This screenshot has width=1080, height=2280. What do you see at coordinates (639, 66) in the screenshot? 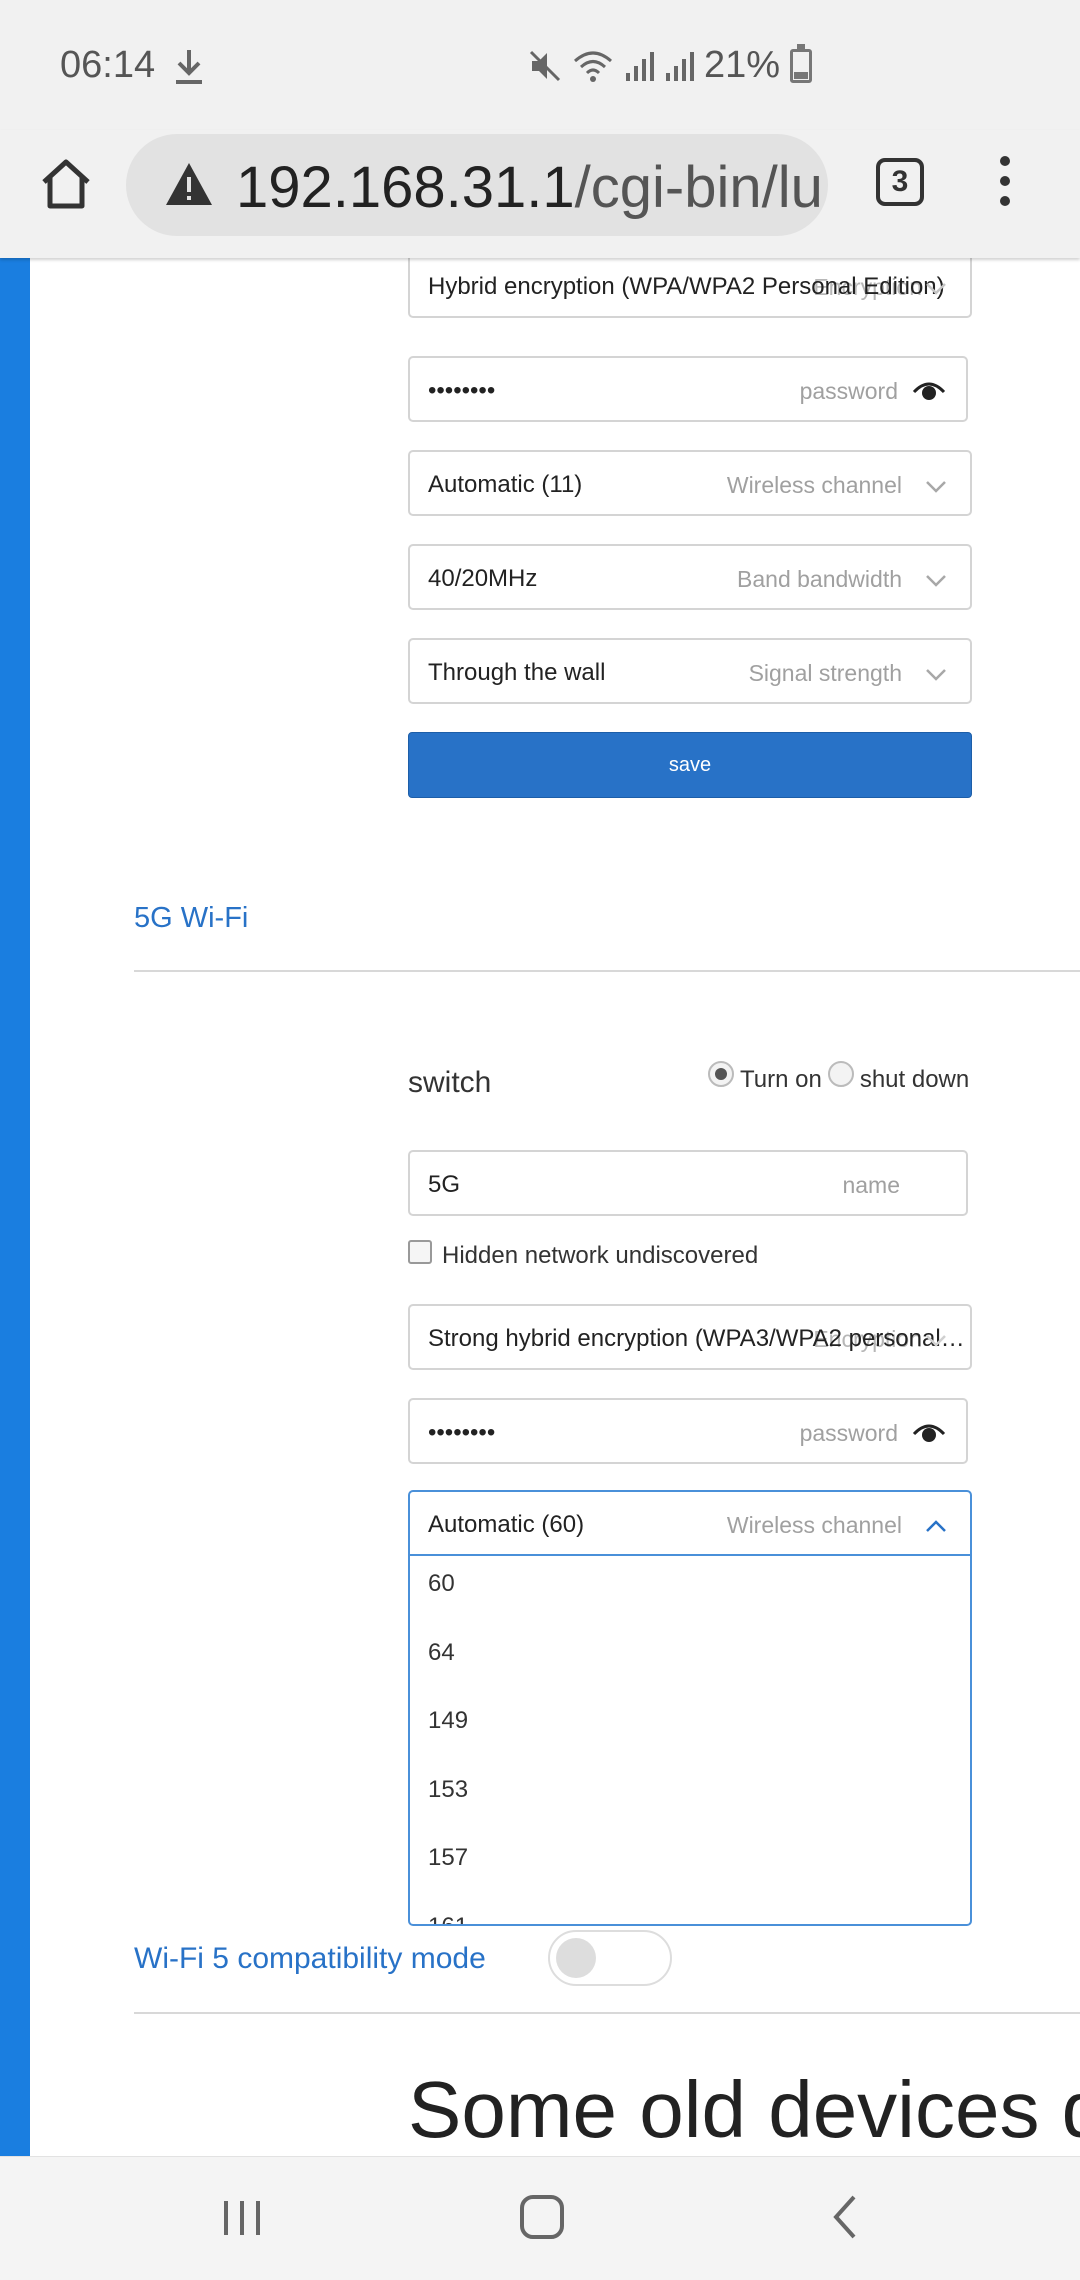
I see `signal-icon` at bounding box center [639, 66].